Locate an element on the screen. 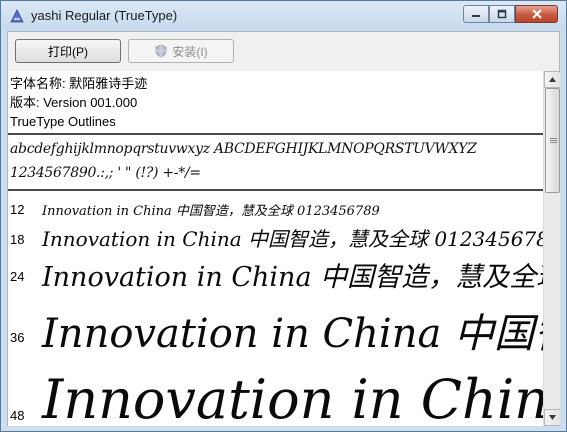 The width and height of the screenshot is (567, 432). minimize-button is located at coordinates (476, 14).